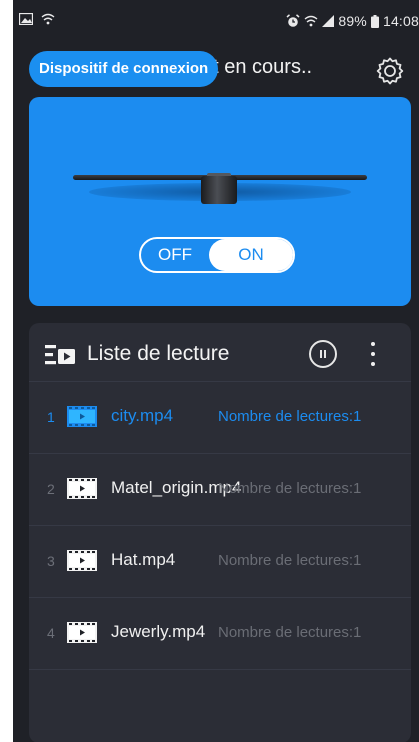  I want to click on item-index: 1, so click(51, 417).